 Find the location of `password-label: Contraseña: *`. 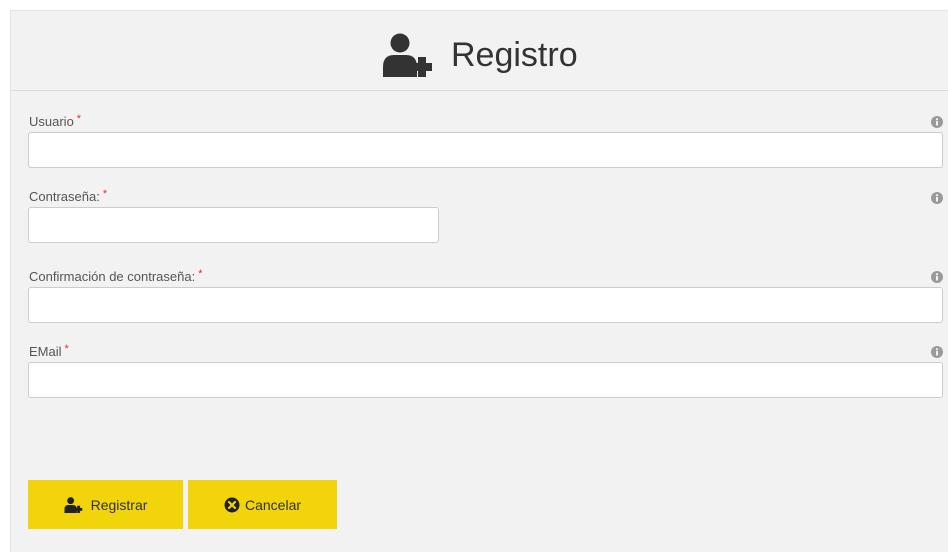

password-label: Contraseña: * is located at coordinates (68, 196).